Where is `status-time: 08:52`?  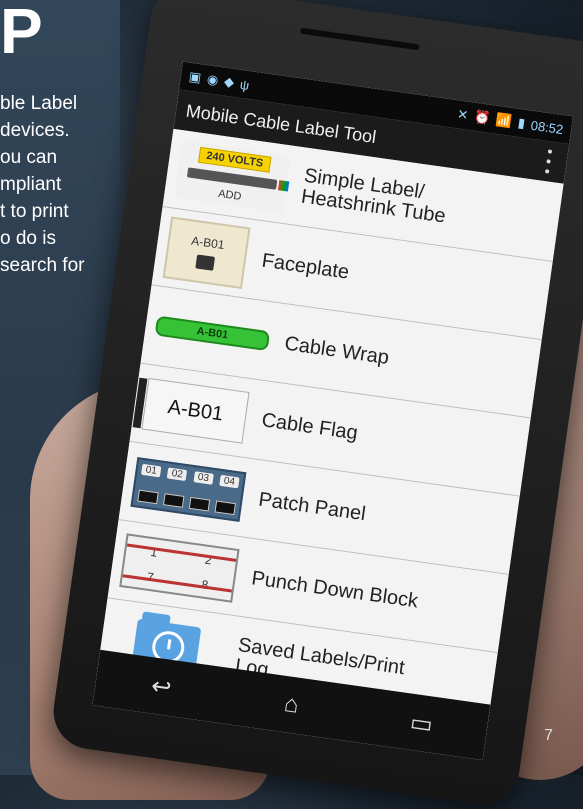 status-time: 08:52 is located at coordinates (547, 127).